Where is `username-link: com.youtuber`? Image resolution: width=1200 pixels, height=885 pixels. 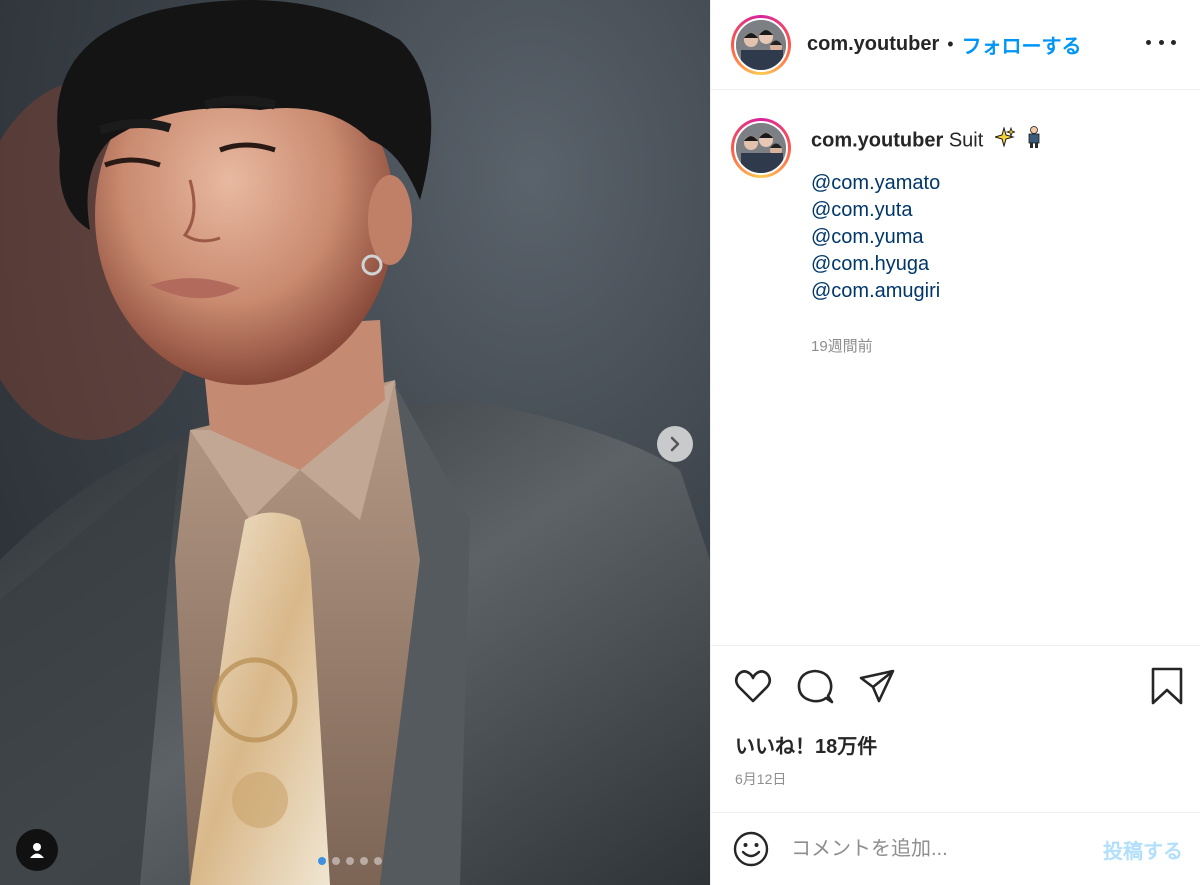
username-link: com.youtuber is located at coordinates (873, 44).